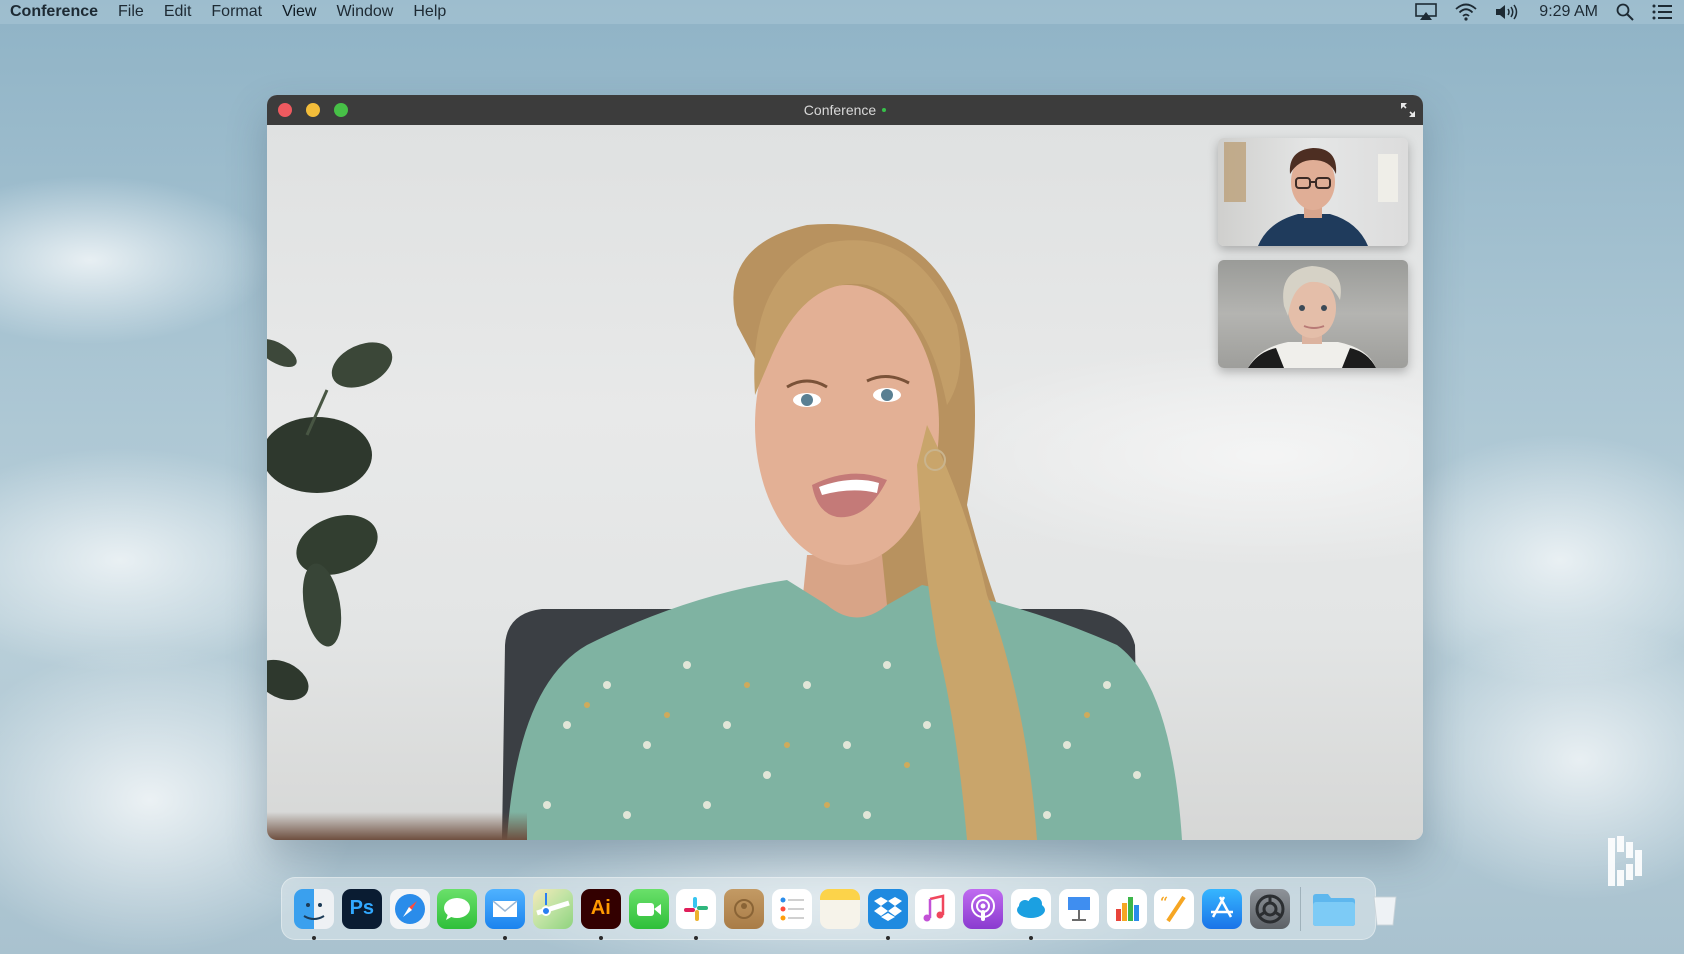 This screenshot has width=1684, height=954. I want to click on plant-decor, so click(330, 520).